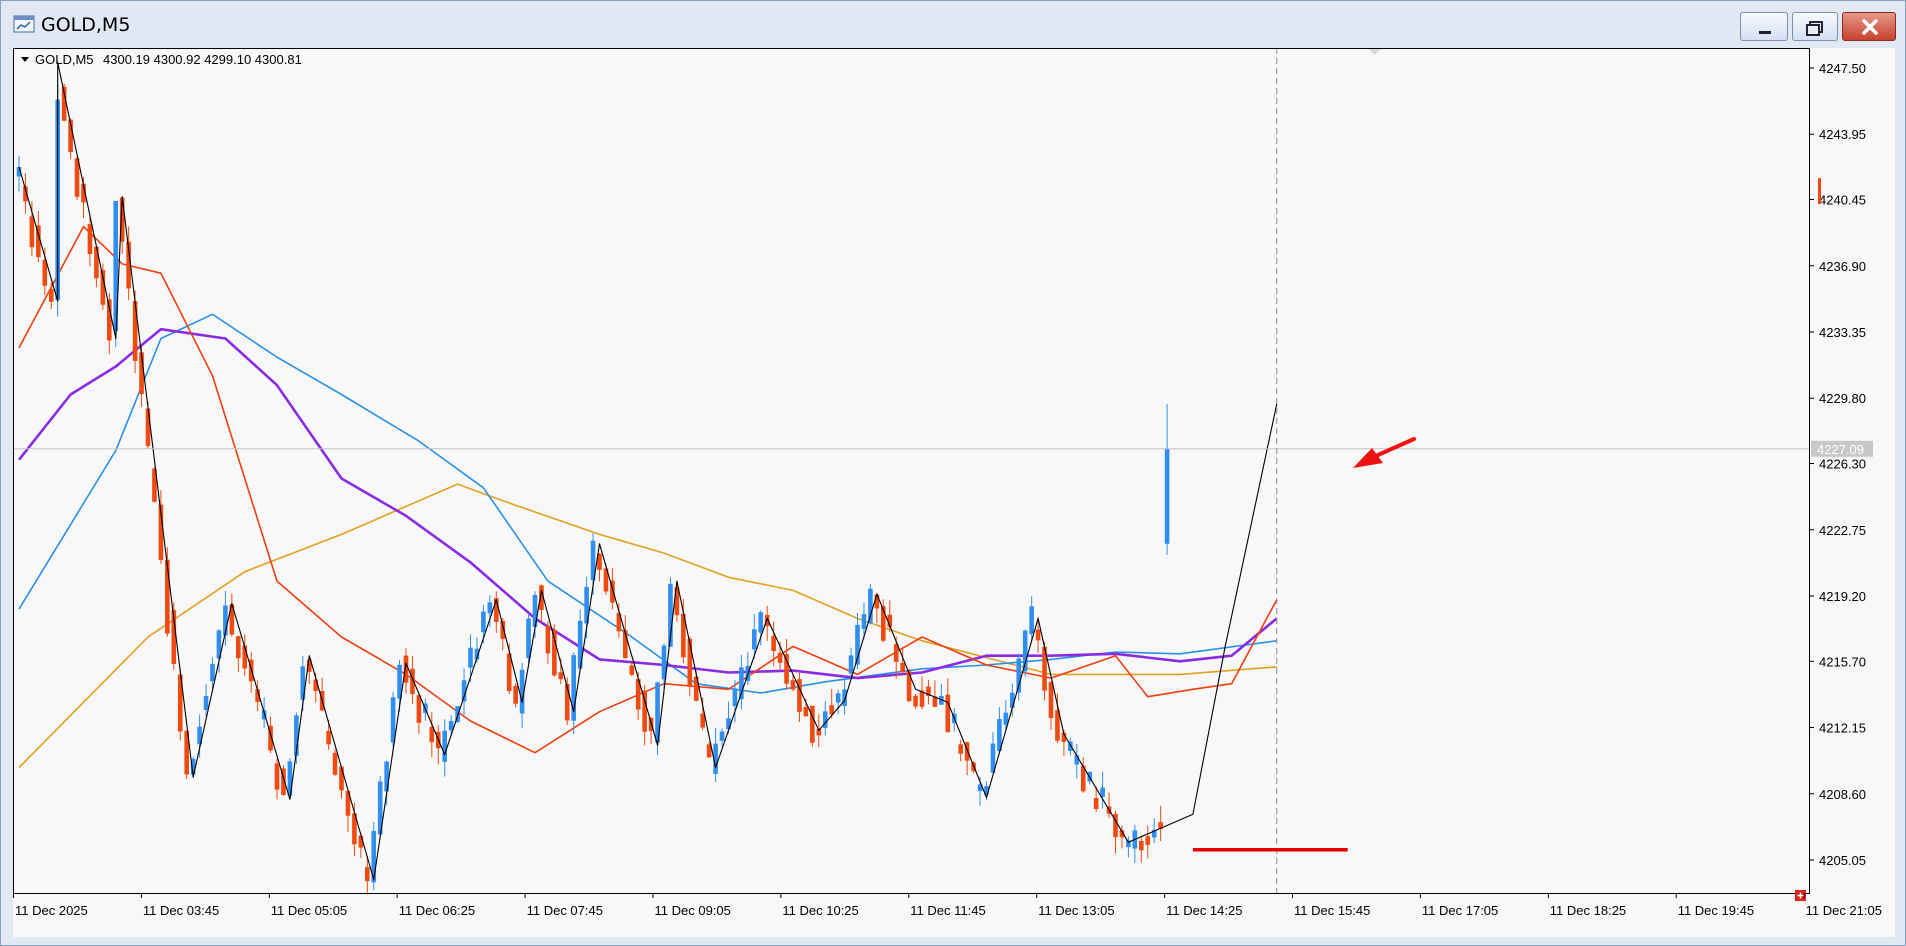 This screenshot has height=946, width=1906. What do you see at coordinates (1764, 26) in the screenshot?
I see `minimize-button` at bounding box center [1764, 26].